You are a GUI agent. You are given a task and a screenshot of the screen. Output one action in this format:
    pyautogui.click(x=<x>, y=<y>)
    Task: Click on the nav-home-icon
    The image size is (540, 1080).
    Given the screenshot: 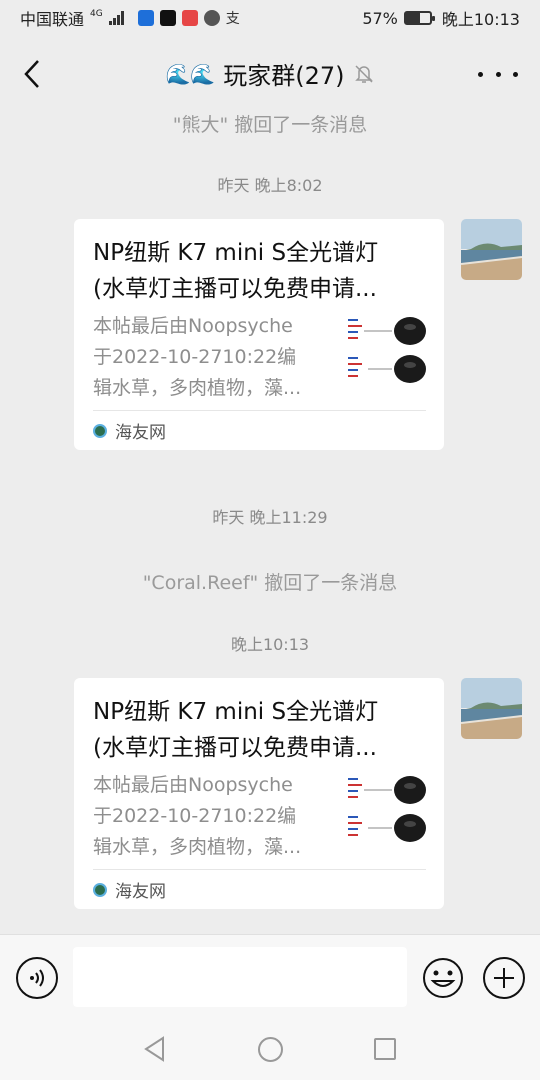 What is the action you would take?
    pyautogui.click(x=270, y=1049)
    